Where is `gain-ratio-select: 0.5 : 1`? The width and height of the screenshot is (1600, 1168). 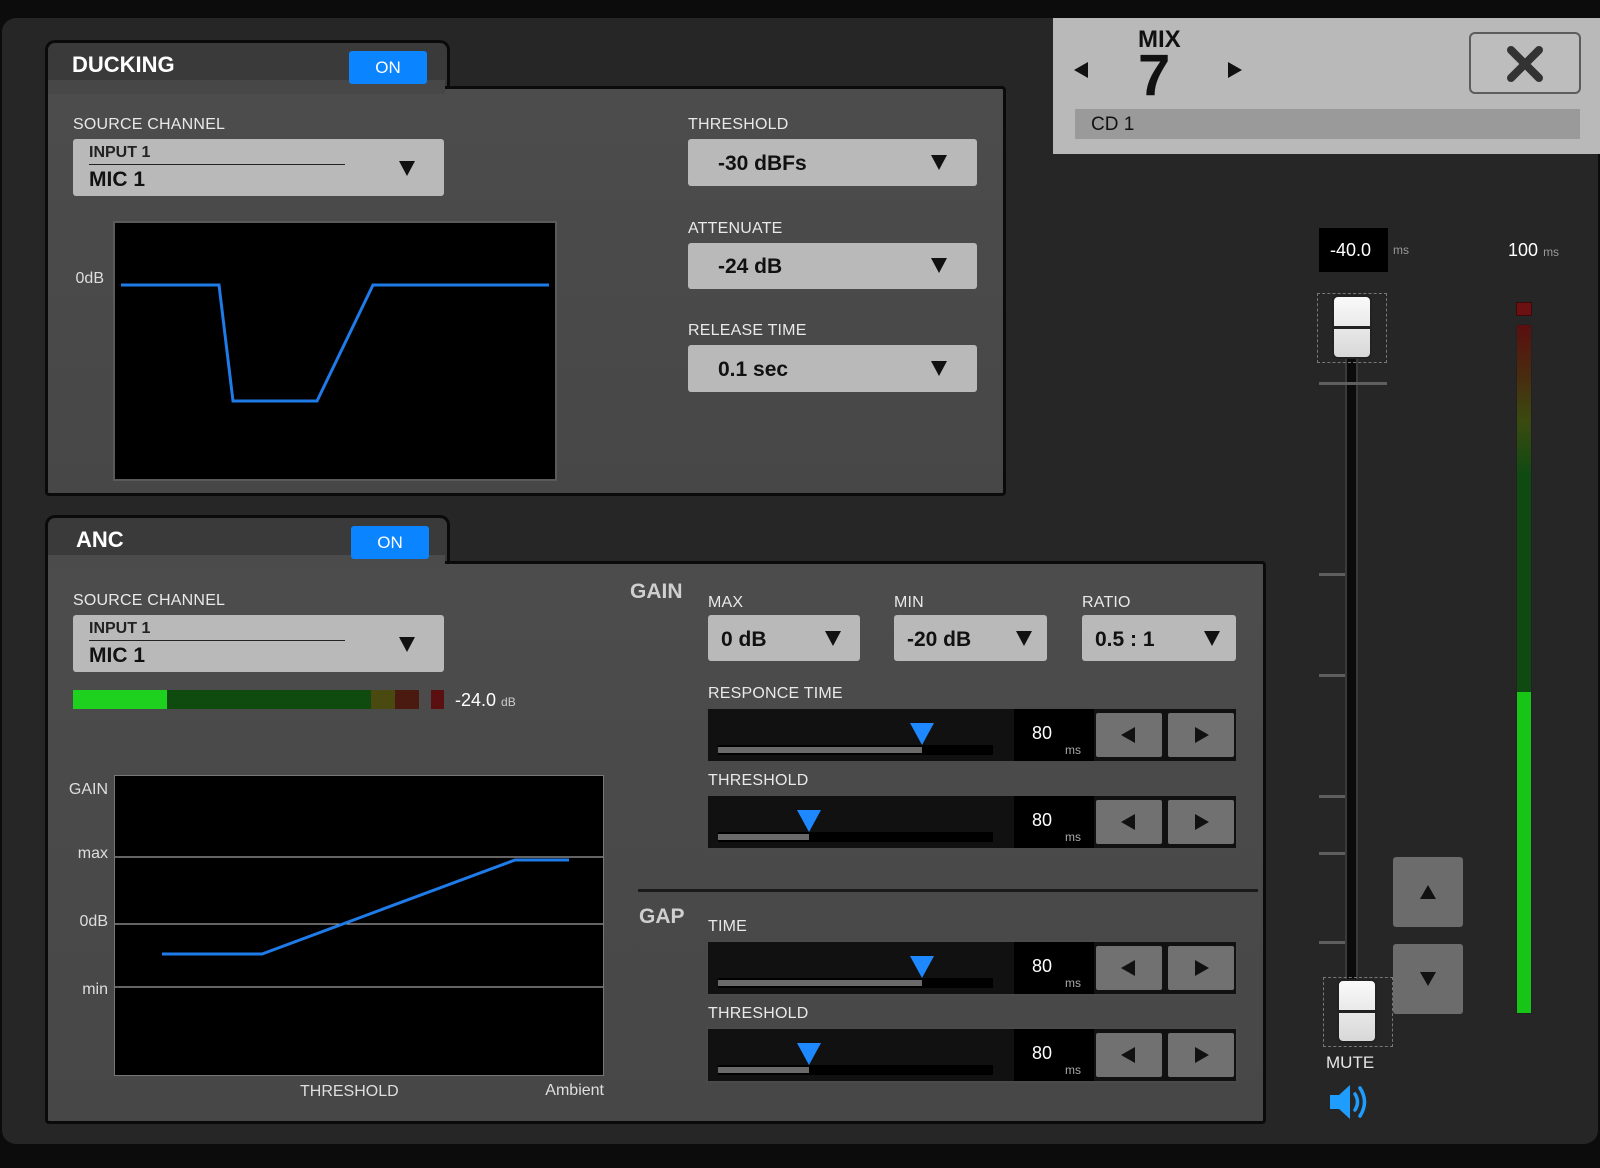 gain-ratio-select: 0.5 : 1 is located at coordinates (1159, 638).